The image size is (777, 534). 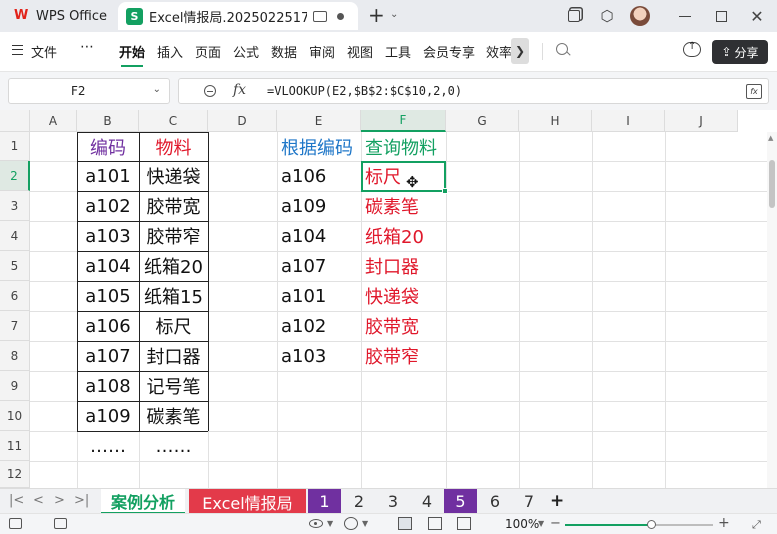 What do you see at coordinates (319, 176) in the screenshot?
I see `cell-e2-lookup-code: a106` at bounding box center [319, 176].